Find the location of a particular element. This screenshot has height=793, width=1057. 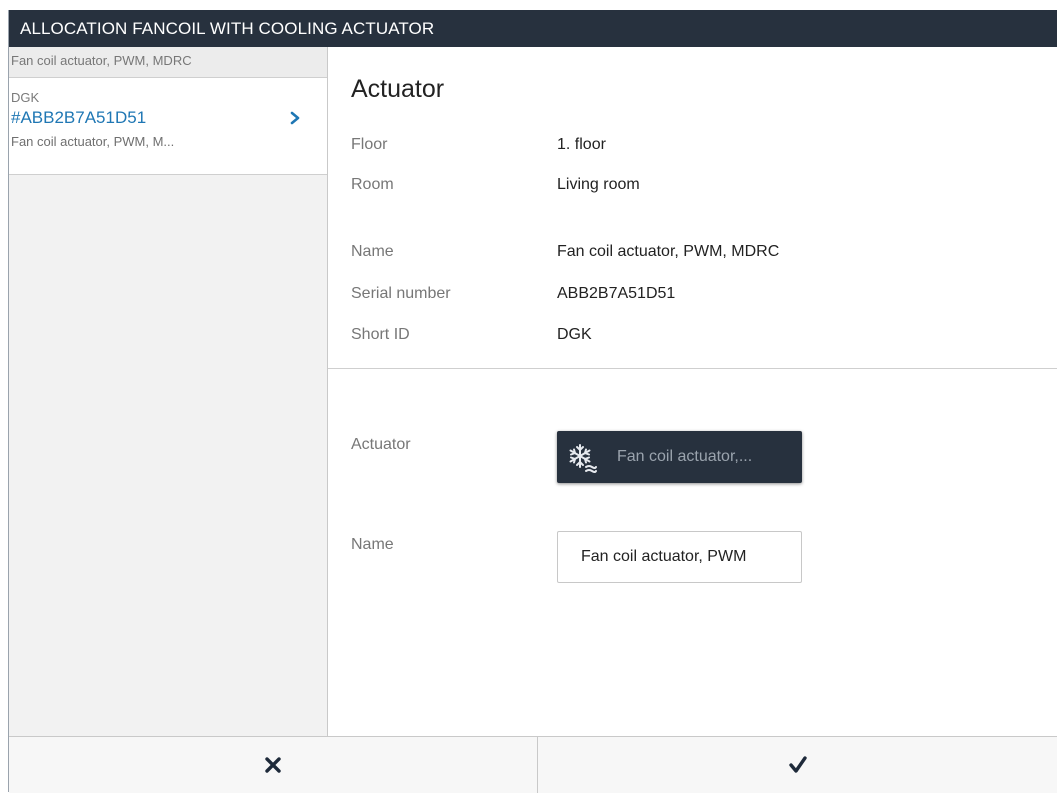

short-id-label: Short ID is located at coordinates (380, 334).